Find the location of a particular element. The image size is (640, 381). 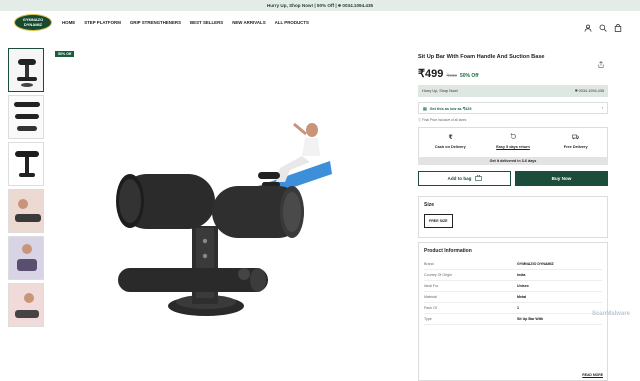

size-selector: Size FREE SIZE is located at coordinates (513, 217).